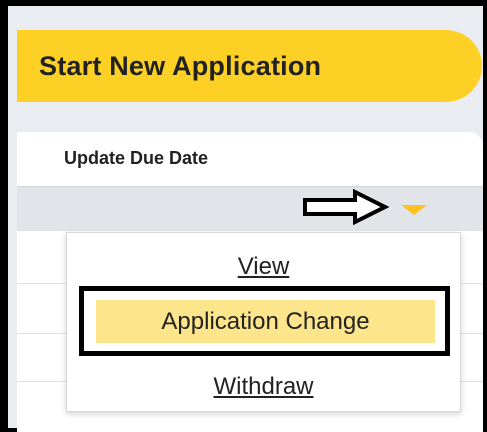 This screenshot has height=432, width=487. I want to click on menu-item-withdraw: Withdraw, so click(263, 387).